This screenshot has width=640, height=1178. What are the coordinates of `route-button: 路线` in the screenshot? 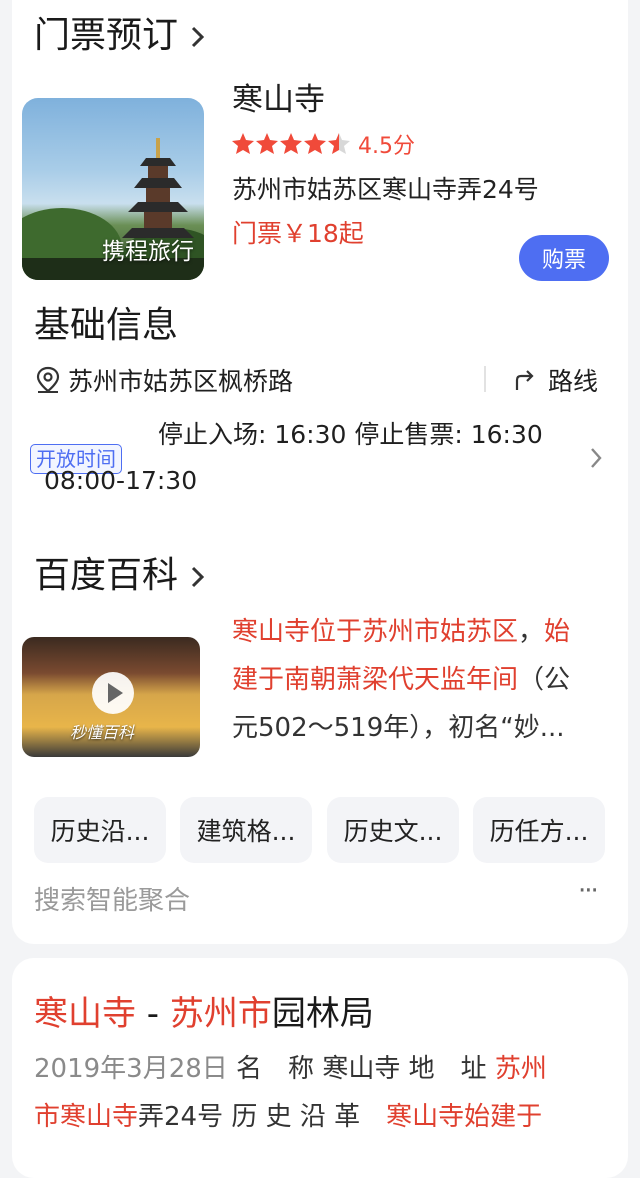 It's located at (555, 380).